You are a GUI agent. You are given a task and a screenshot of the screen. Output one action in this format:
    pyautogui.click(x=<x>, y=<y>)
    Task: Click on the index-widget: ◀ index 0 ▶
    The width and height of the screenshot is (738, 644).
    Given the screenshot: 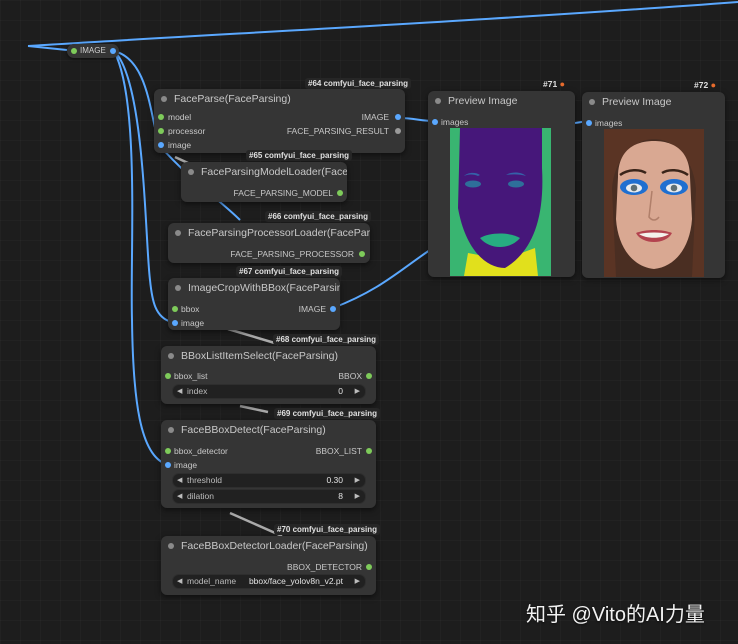 What is the action you would take?
    pyautogui.click(x=269, y=391)
    